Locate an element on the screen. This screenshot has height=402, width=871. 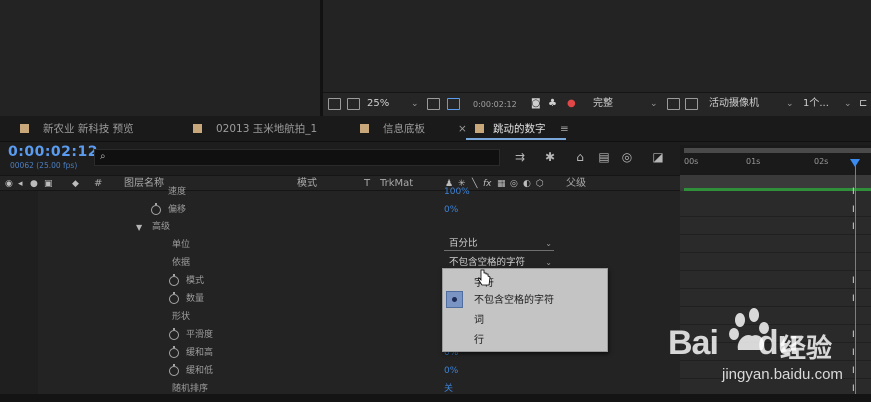
property-value: 100% is located at coordinates (457, 192).